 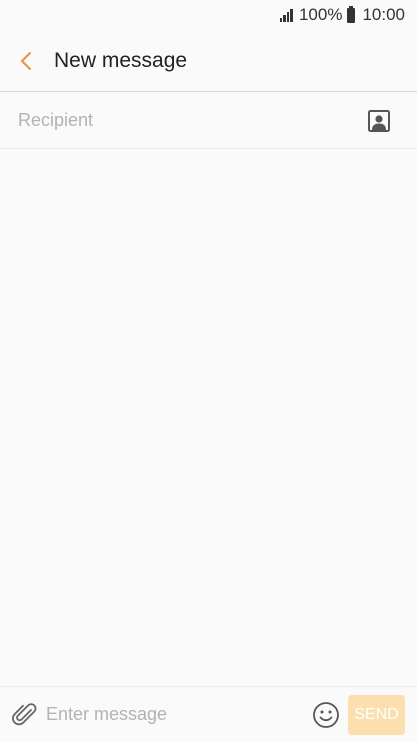 I want to click on contact-card-icon, so click(x=379, y=120).